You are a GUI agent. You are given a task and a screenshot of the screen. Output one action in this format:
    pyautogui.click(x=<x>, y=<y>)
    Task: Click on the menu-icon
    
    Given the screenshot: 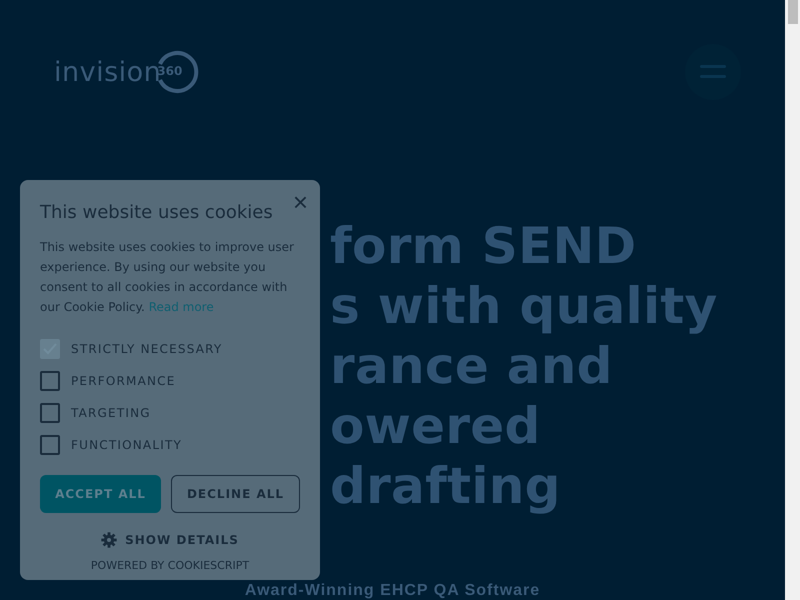 What is the action you would take?
    pyautogui.click(x=713, y=72)
    